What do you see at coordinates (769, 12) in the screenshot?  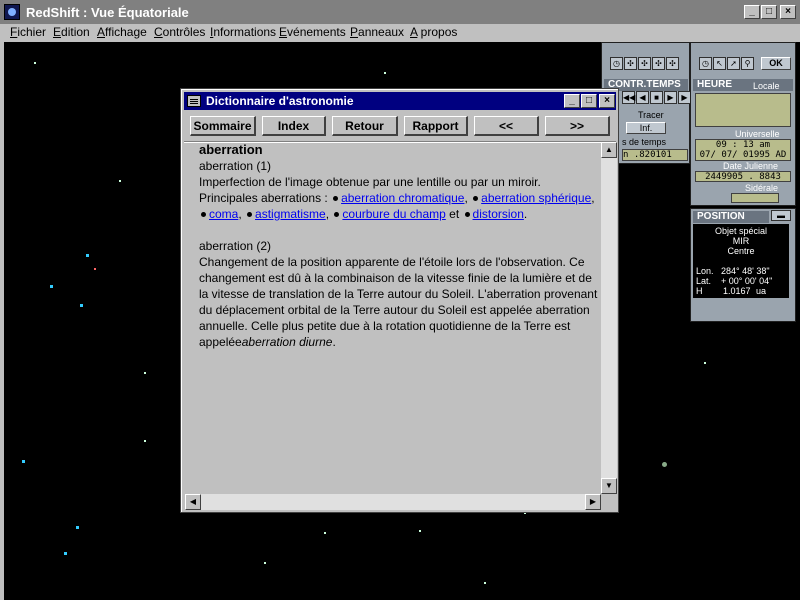 I see `maximize-button: □` at bounding box center [769, 12].